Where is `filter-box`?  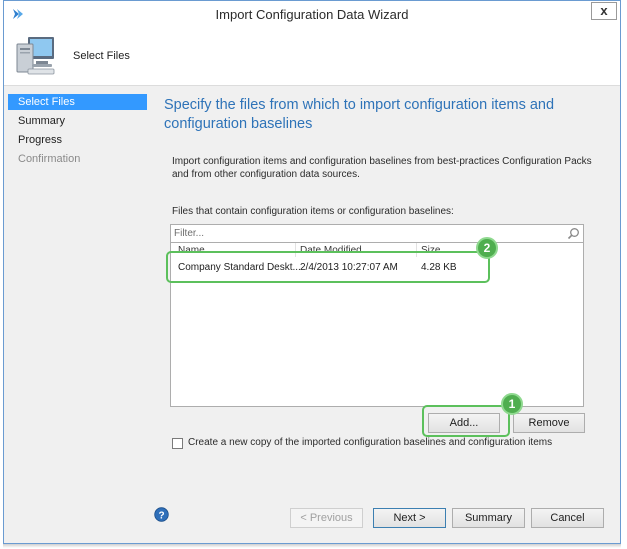
filter-box is located at coordinates (377, 233).